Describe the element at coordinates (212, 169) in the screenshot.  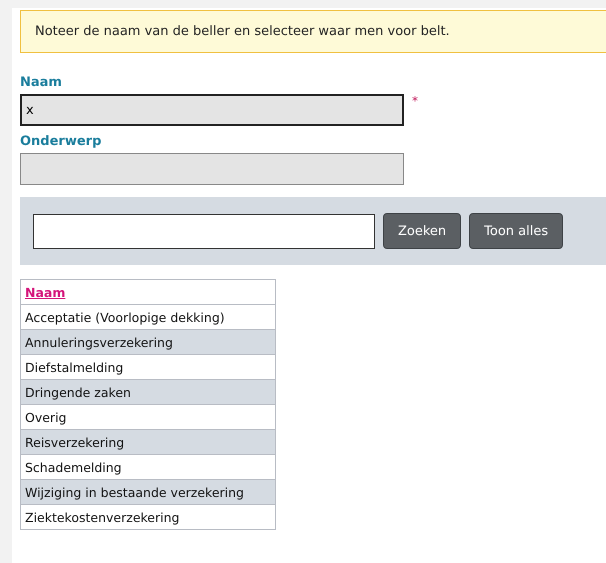
I see `input-field` at that location.